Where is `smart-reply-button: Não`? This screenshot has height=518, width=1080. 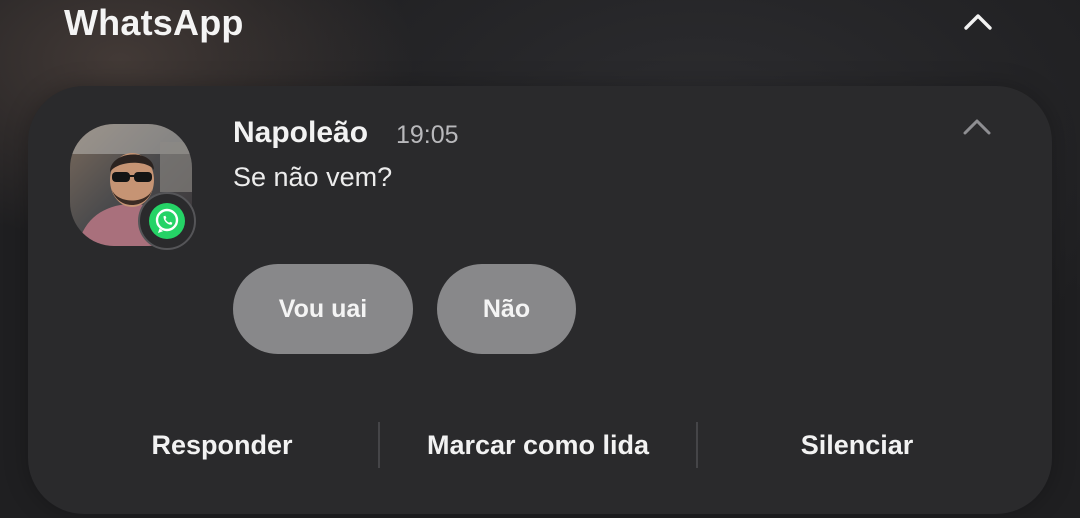
smart-reply-button: Não is located at coordinates (506, 309).